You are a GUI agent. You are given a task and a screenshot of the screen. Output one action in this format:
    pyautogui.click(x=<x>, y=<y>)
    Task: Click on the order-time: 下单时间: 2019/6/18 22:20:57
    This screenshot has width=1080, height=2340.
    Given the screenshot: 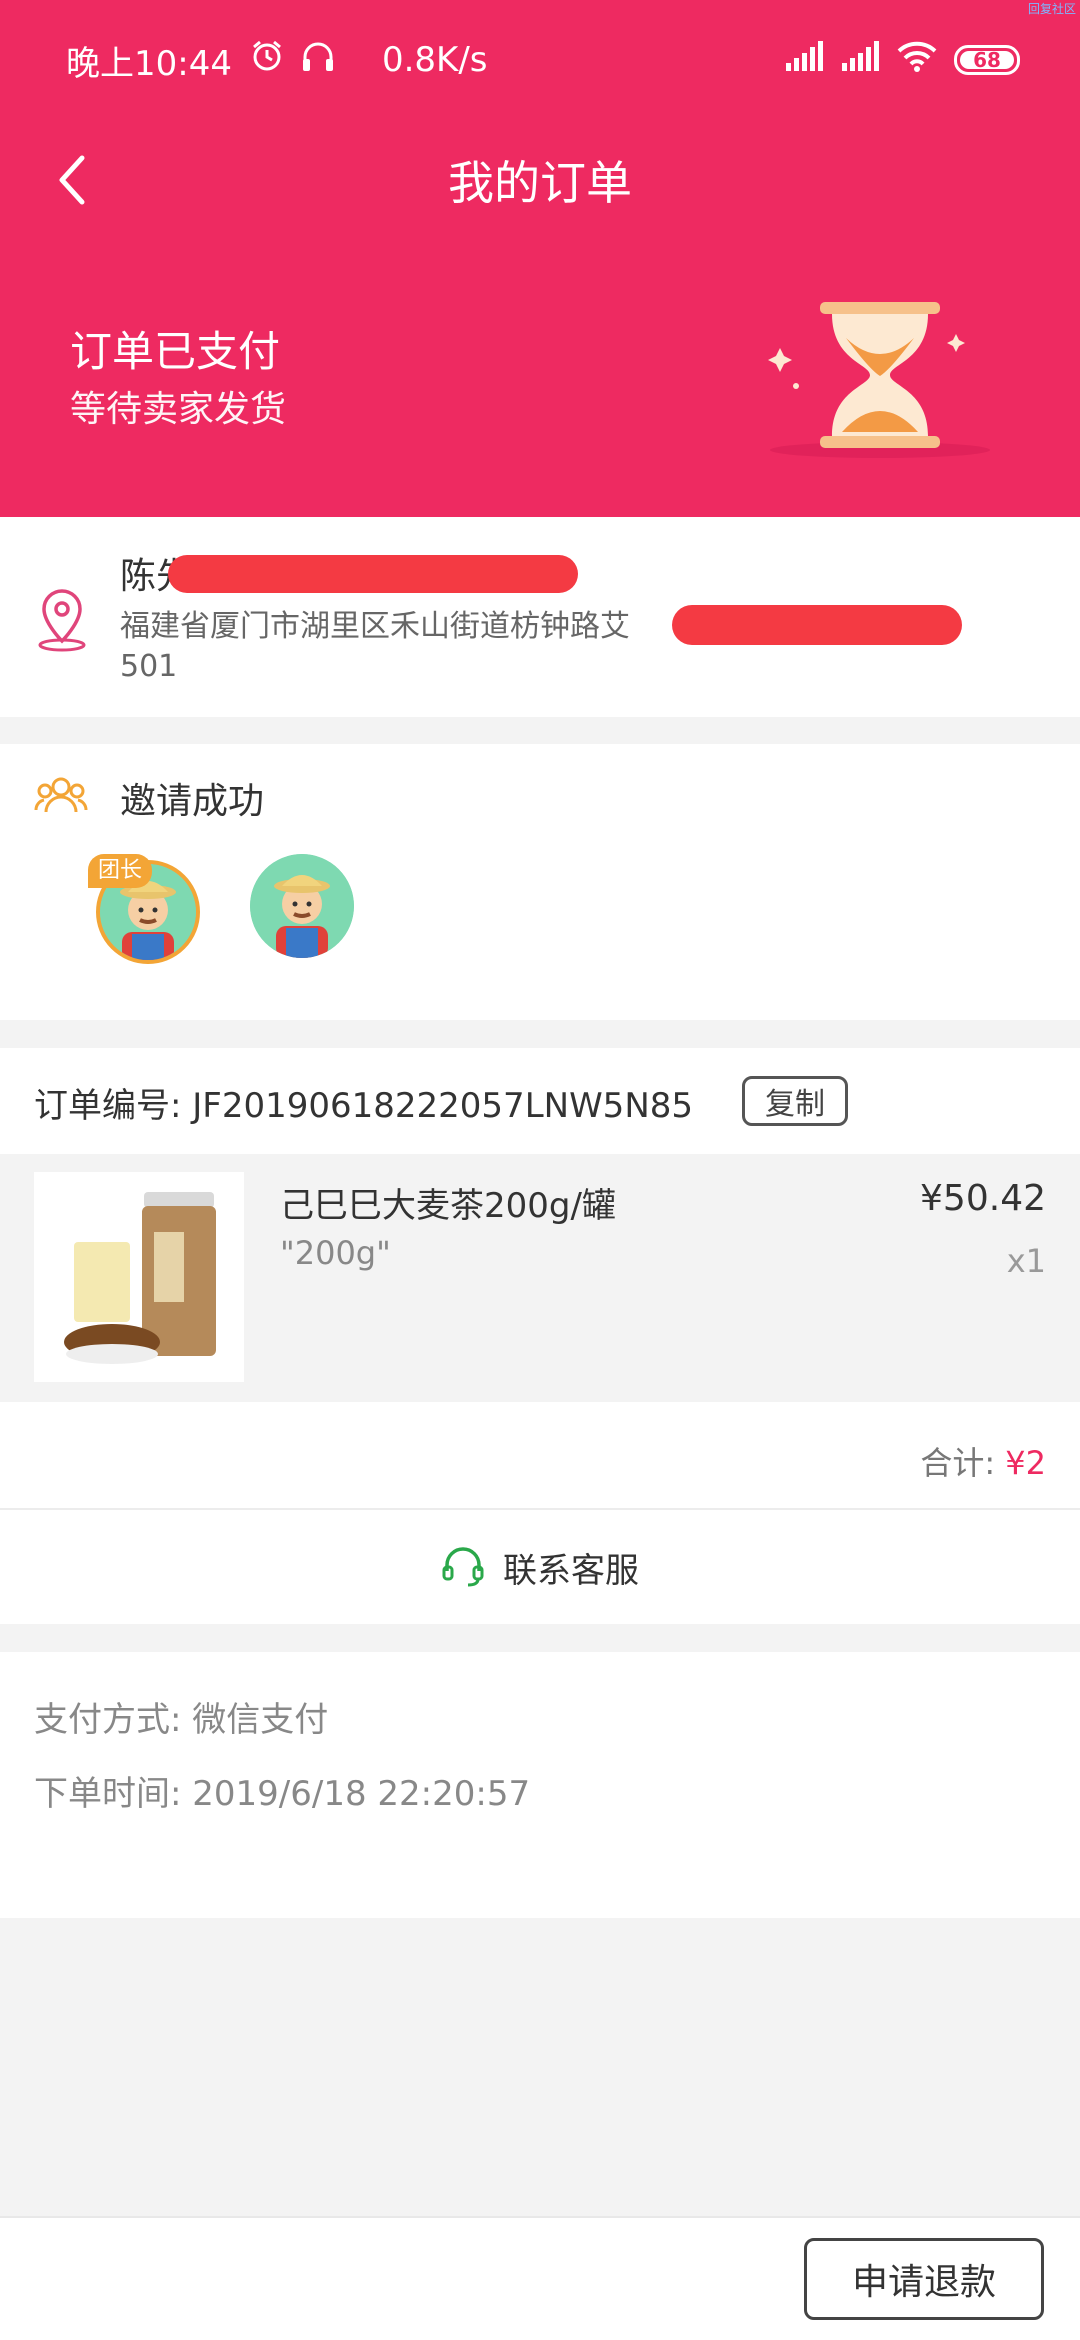 What is the action you would take?
    pyautogui.click(x=282, y=1794)
    